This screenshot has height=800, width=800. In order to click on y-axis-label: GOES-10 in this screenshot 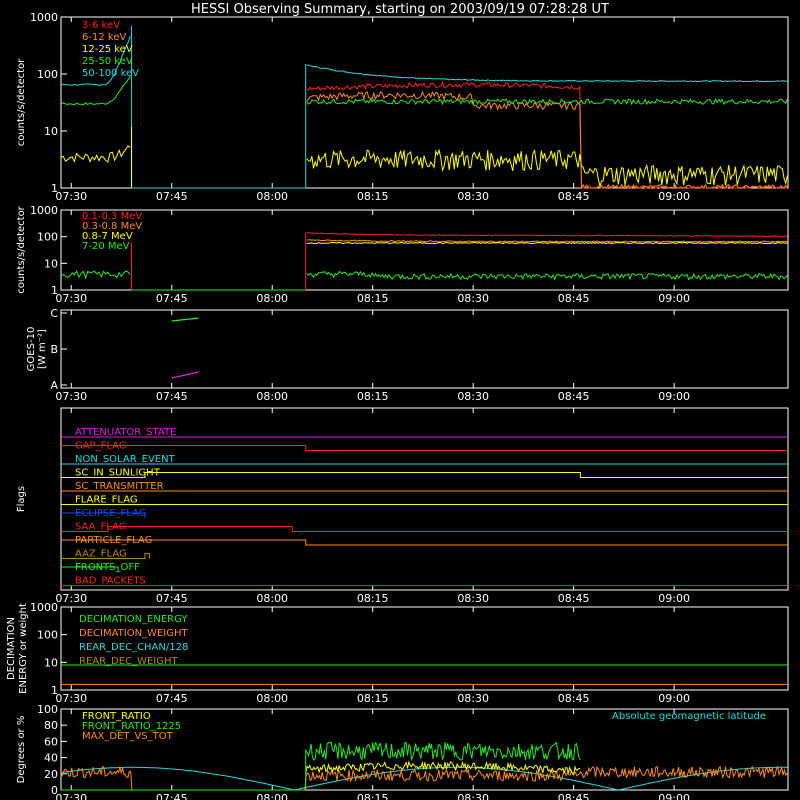, I will do `click(31, 349)`.